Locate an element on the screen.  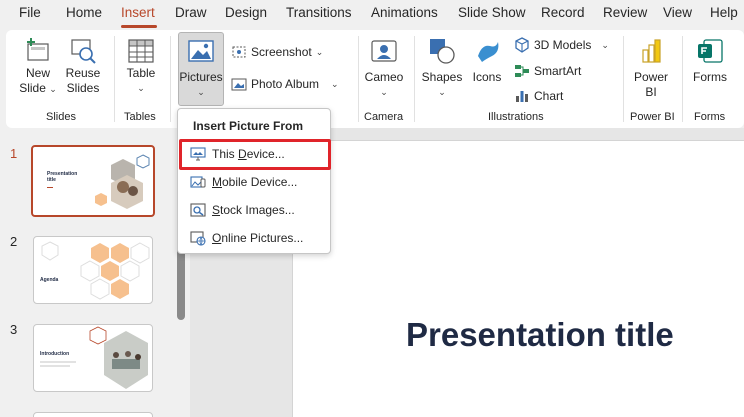
photo-album-icon is located at coordinates (239, 84).